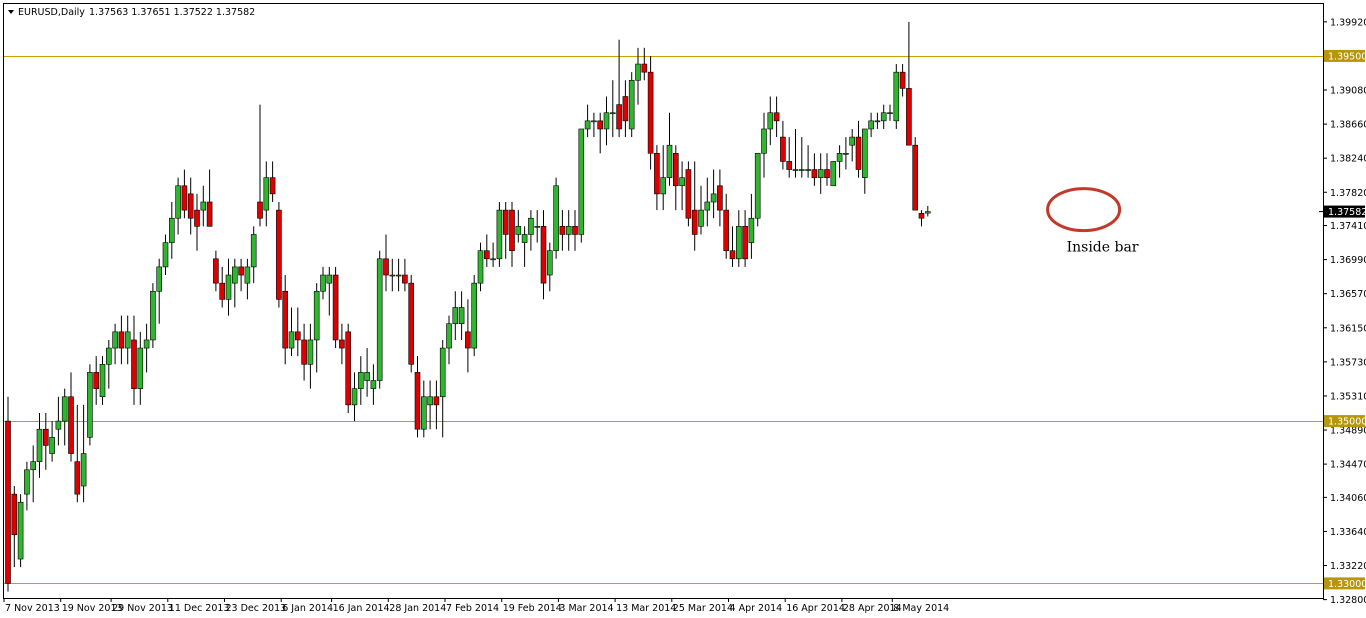  Describe the element at coordinates (1348, 226) in the screenshot. I see `y-tick-label: 1.37410` at that location.